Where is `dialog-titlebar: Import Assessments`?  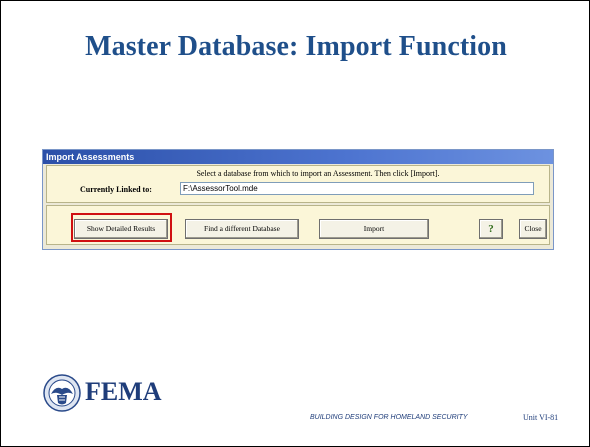
dialog-titlebar: Import Assessments is located at coordinates (298, 157).